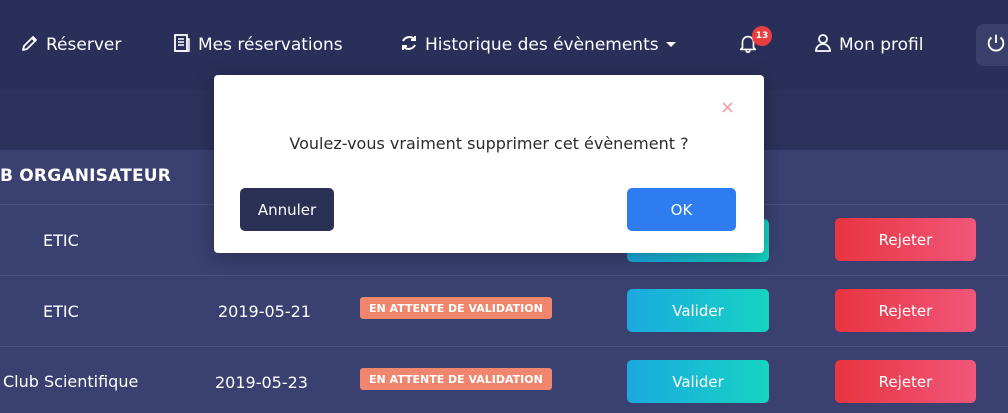  Describe the element at coordinates (86, 176) in the screenshot. I see `column-header-organisateur: B ORGANISATEUR` at that location.